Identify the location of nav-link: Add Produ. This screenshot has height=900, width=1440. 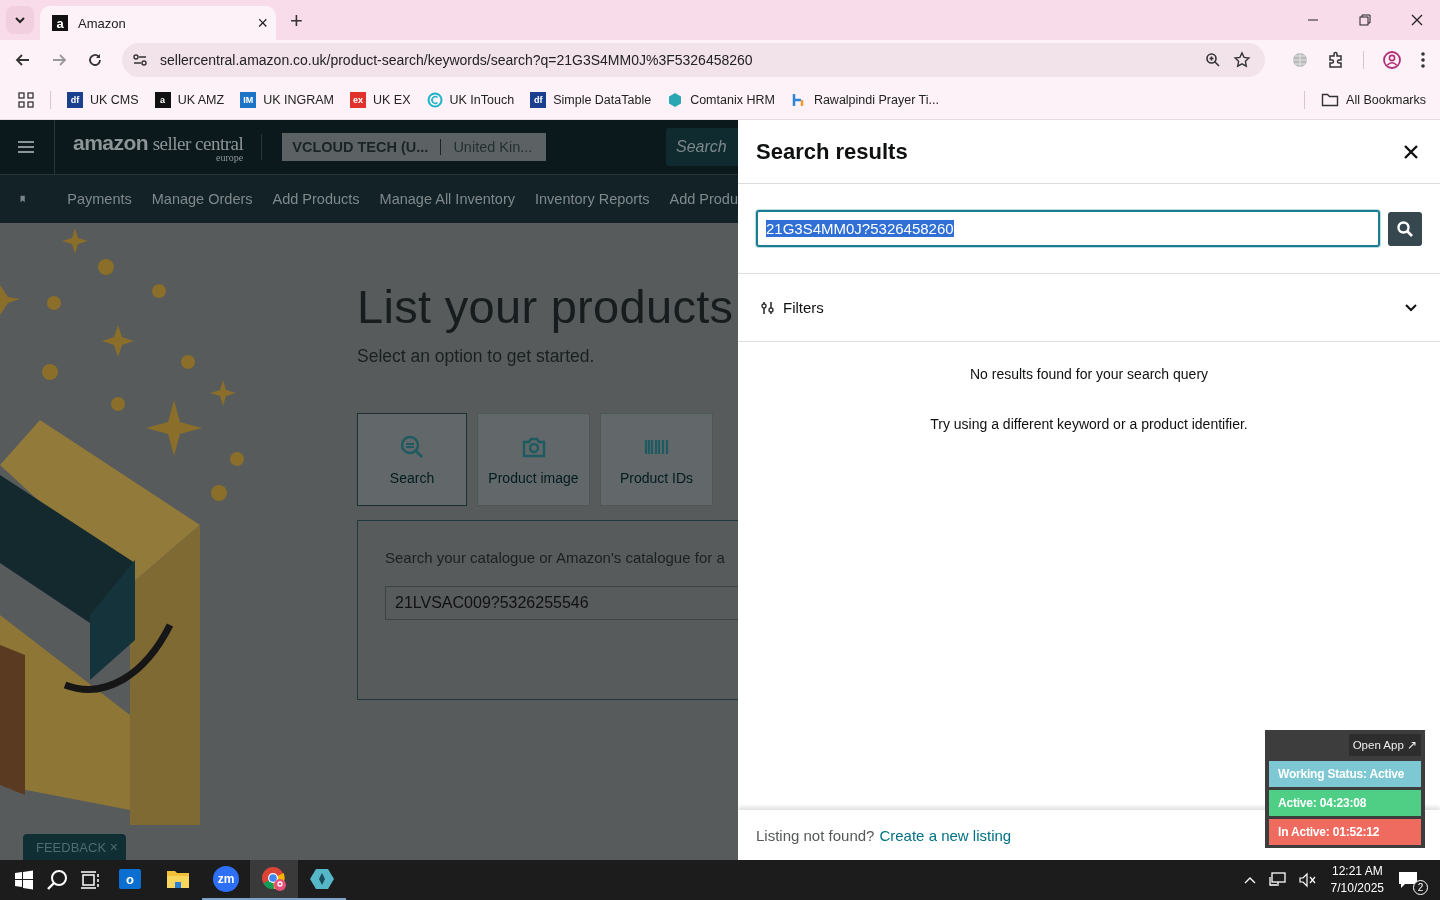
(703, 199).